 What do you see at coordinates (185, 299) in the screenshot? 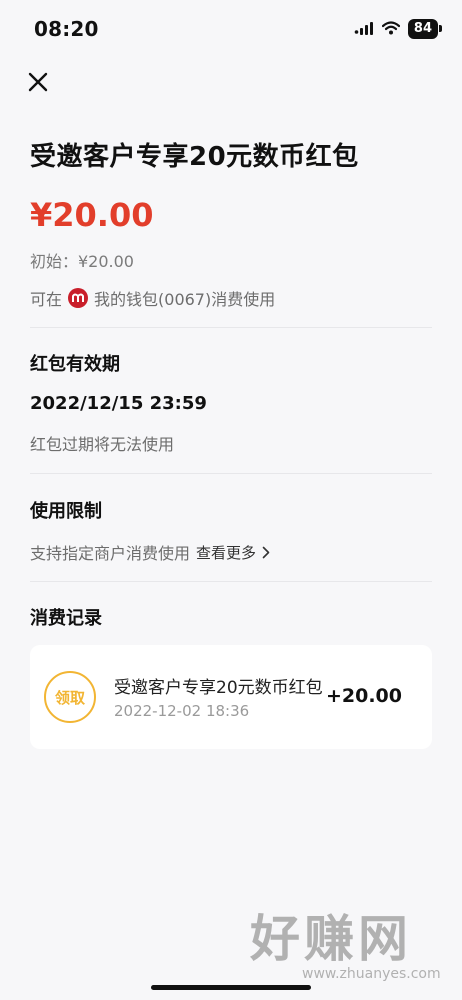
I see `usable-suffix: 我的钱包(0067)消费使用` at bounding box center [185, 299].